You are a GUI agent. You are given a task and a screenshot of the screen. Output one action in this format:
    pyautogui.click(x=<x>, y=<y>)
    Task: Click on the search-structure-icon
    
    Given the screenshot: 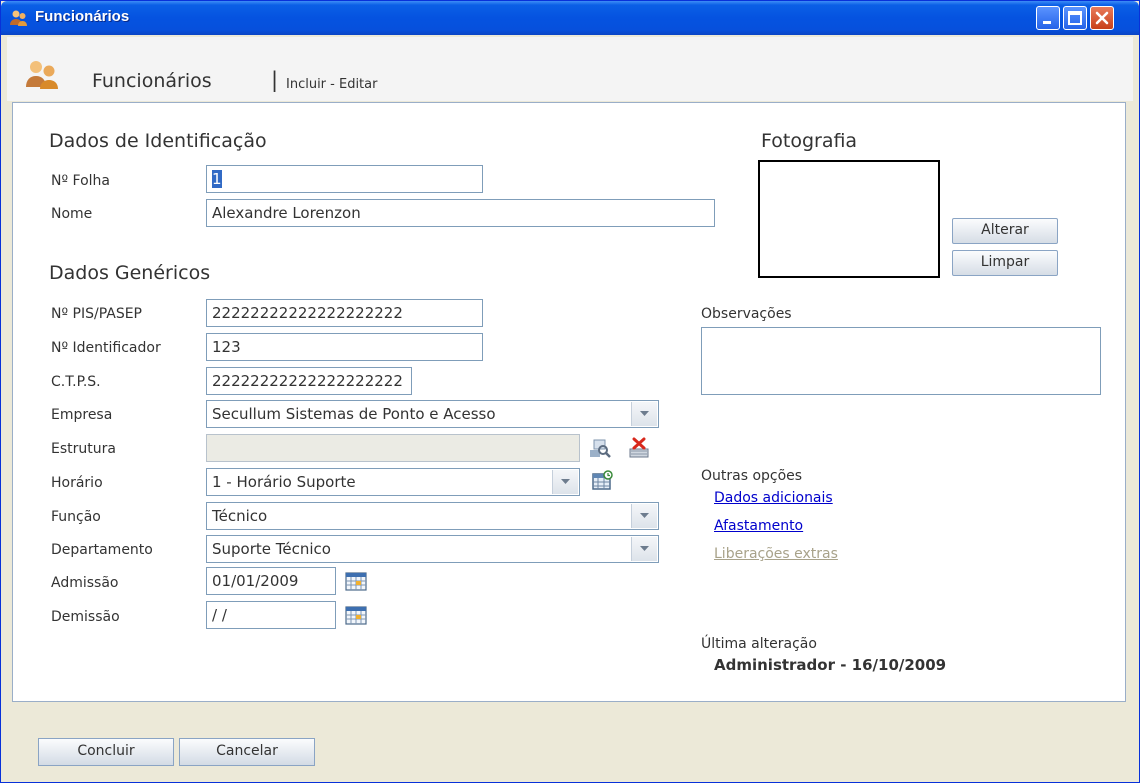 What is the action you would take?
    pyautogui.click(x=600, y=448)
    